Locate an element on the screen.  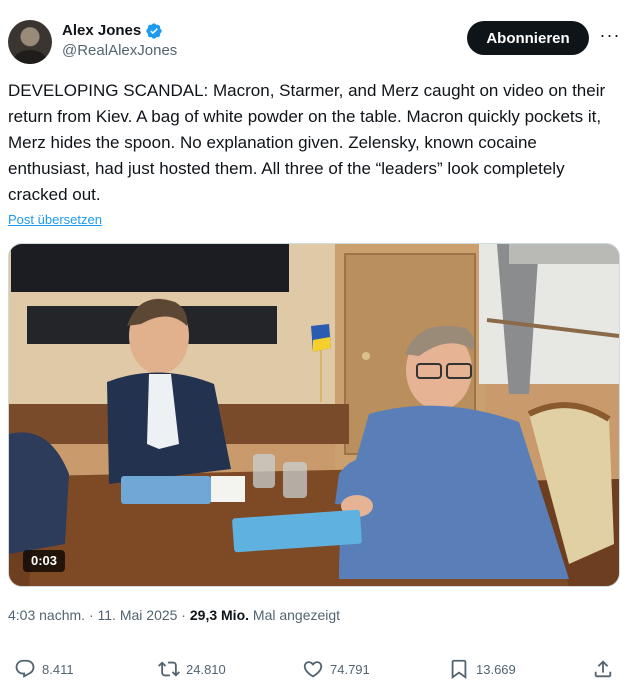
display-name: Alex Jones is located at coordinates (101, 31).